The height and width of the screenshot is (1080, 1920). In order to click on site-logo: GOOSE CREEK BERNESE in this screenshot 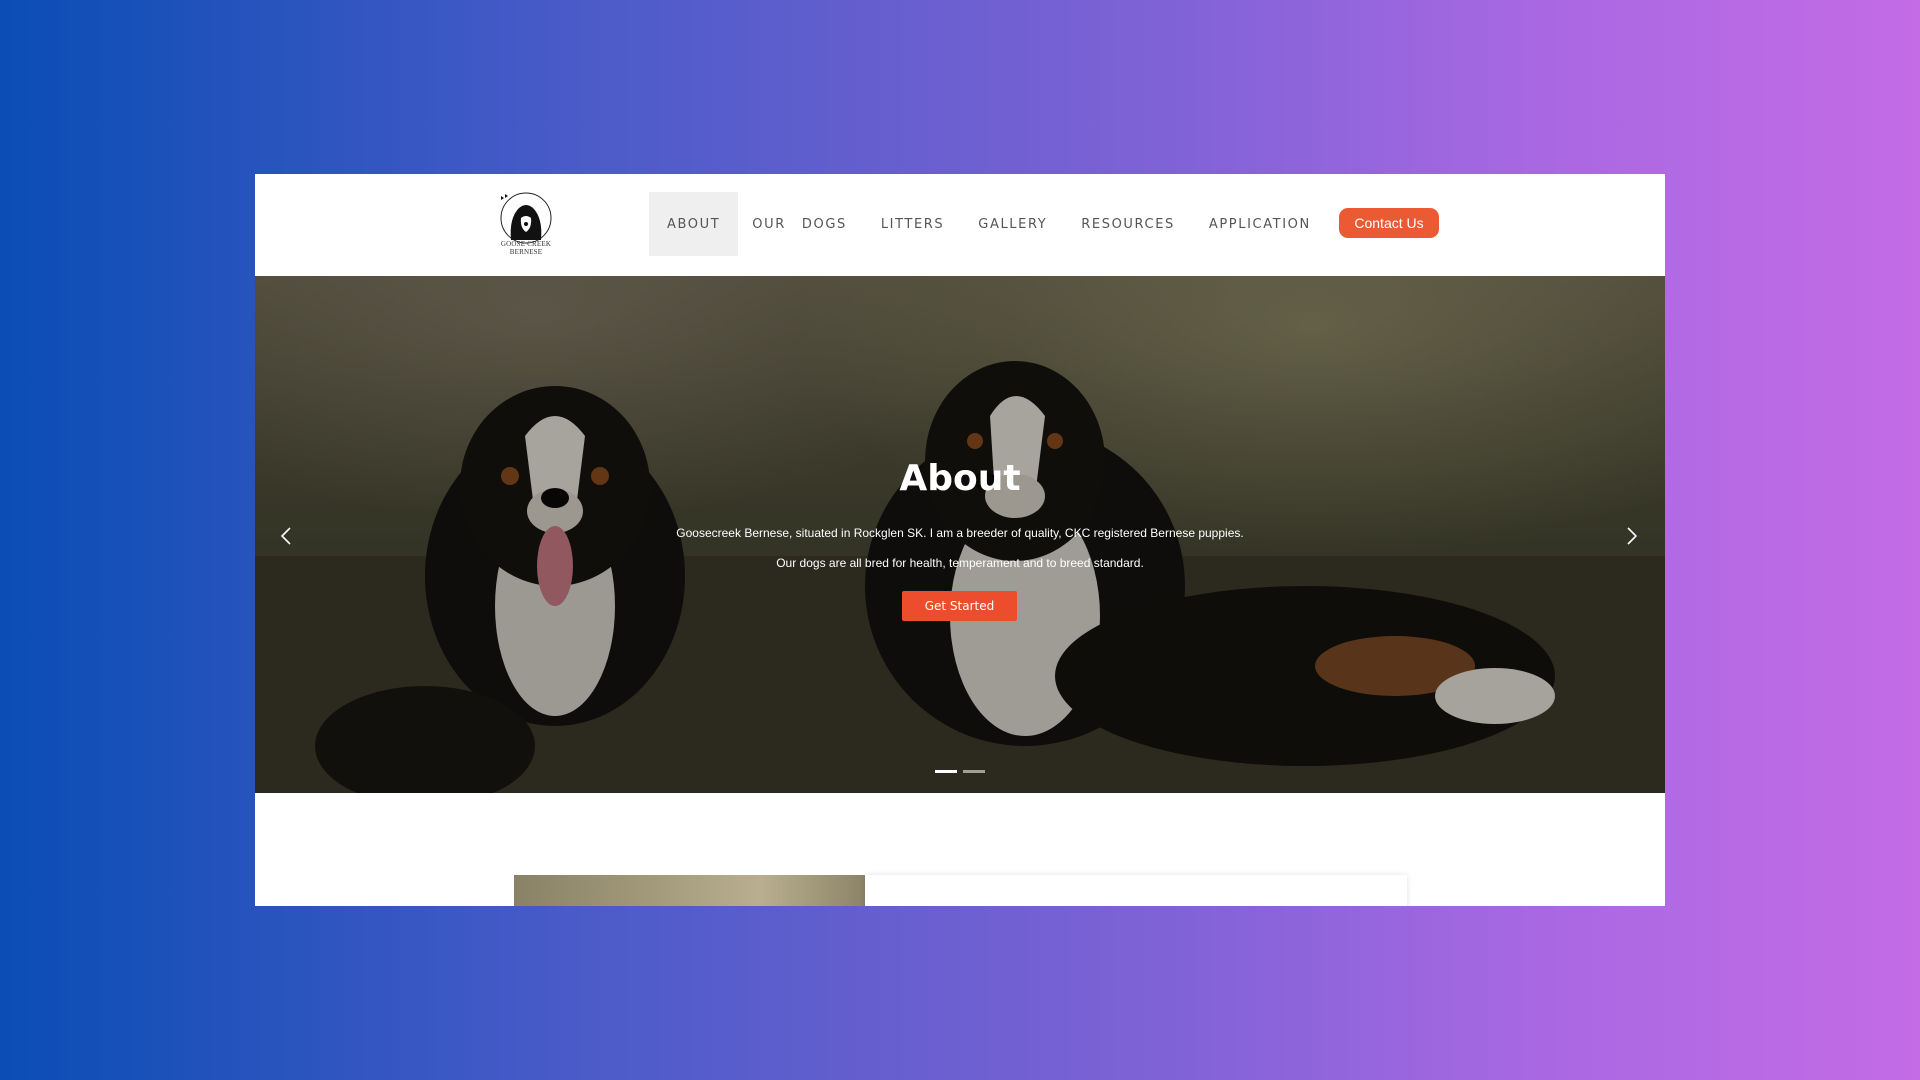, I will do `click(526, 224)`.